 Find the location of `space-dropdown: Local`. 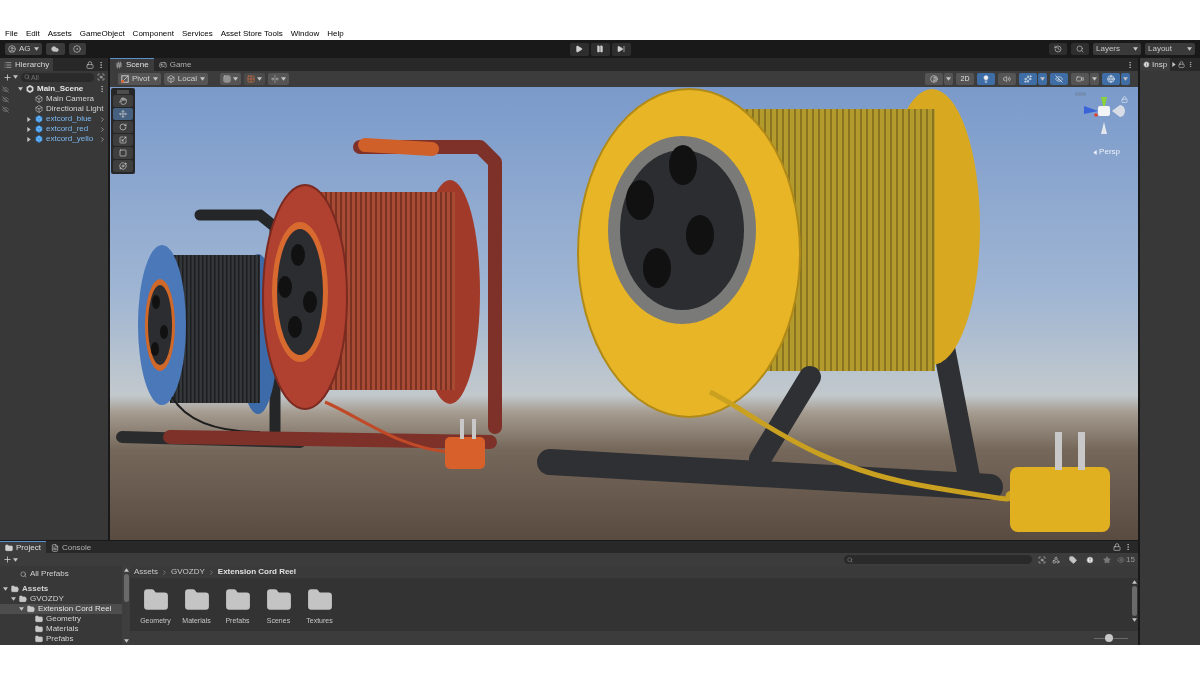

space-dropdown: Local is located at coordinates (185, 79).